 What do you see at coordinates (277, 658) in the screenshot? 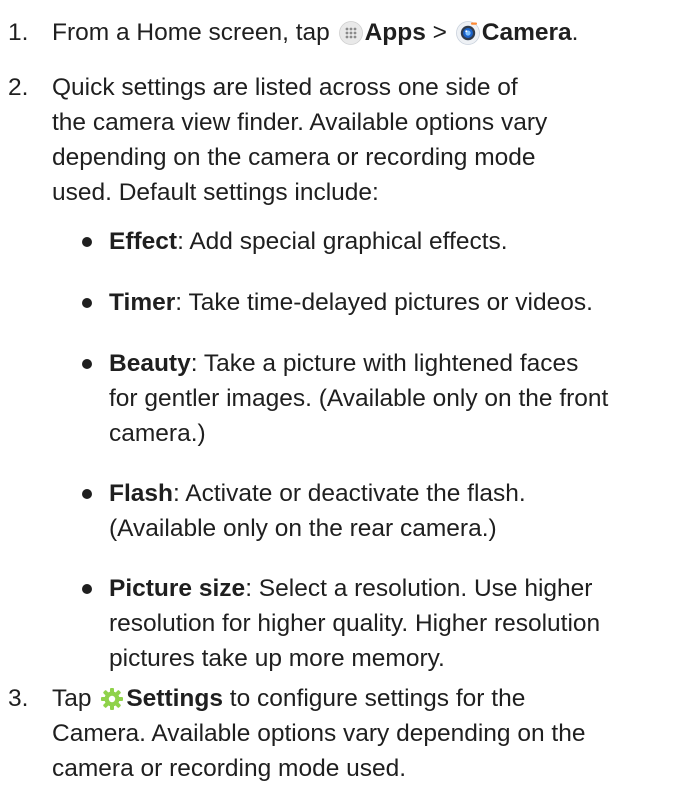
I see `bullet-desc: pictures take up more memory.` at bounding box center [277, 658].